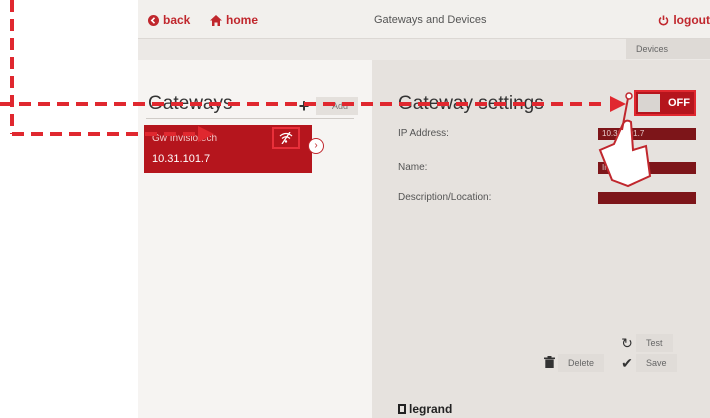 The image size is (710, 418). I want to click on toggle-label: OFF, so click(679, 103).